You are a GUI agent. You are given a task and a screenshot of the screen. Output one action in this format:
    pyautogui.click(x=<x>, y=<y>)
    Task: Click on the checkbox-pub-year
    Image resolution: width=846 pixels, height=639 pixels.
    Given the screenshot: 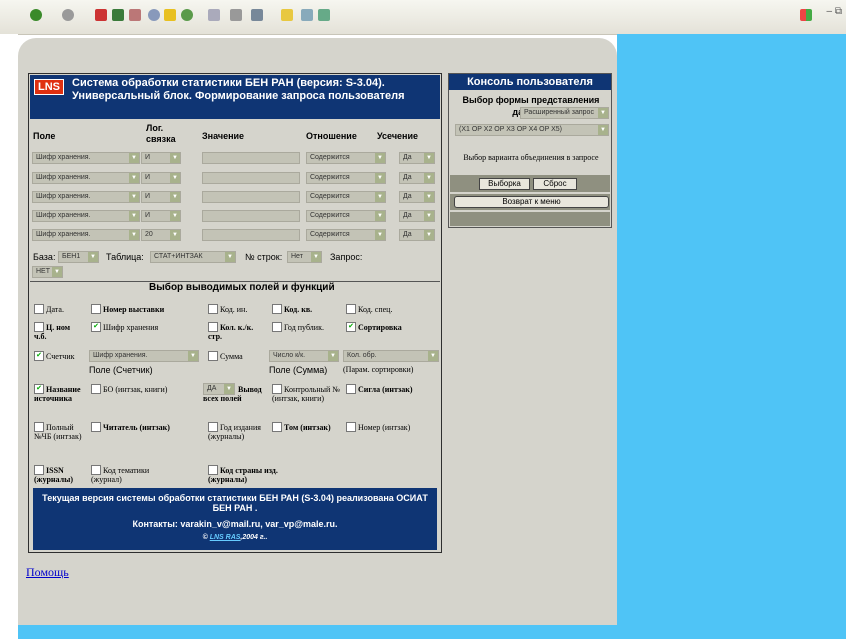 What is the action you would take?
    pyautogui.click(x=277, y=327)
    